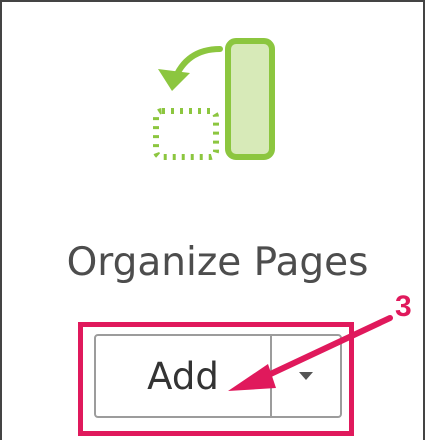 This screenshot has width=435, height=442. Describe the element at coordinates (403, 306) in the screenshot. I see `step-number-badge: 3` at that location.